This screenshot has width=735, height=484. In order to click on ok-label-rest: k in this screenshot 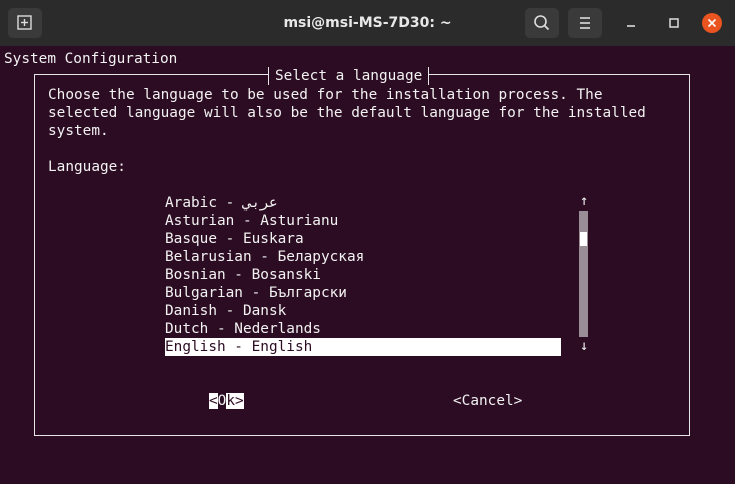, I will do `click(231, 401)`.